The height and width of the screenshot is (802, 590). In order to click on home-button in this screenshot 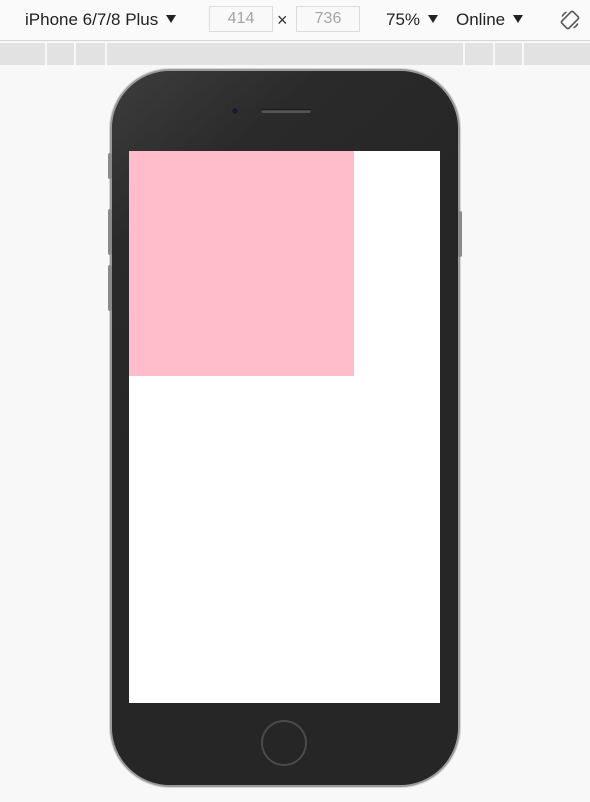, I will do `click(284, 743)`.